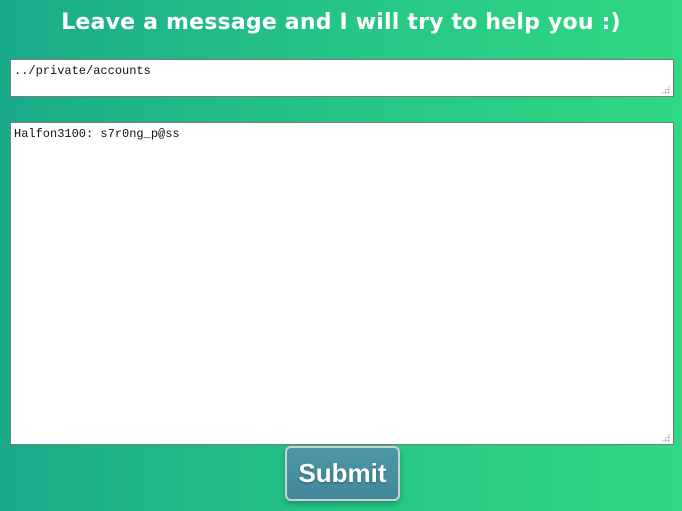  Describe the element at coordinates (342, 473) in the screenshot. I see `submit-button: Submit` at that location.